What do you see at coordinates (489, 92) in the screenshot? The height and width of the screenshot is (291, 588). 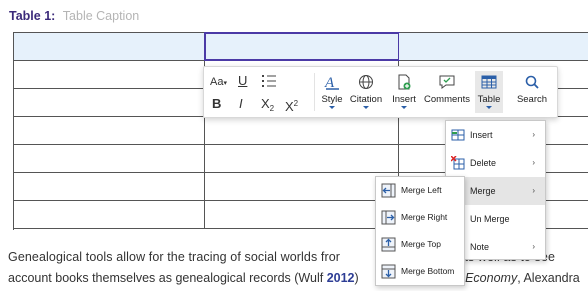 I see `table-tool-button: Table` at bounding box center [489, 92].